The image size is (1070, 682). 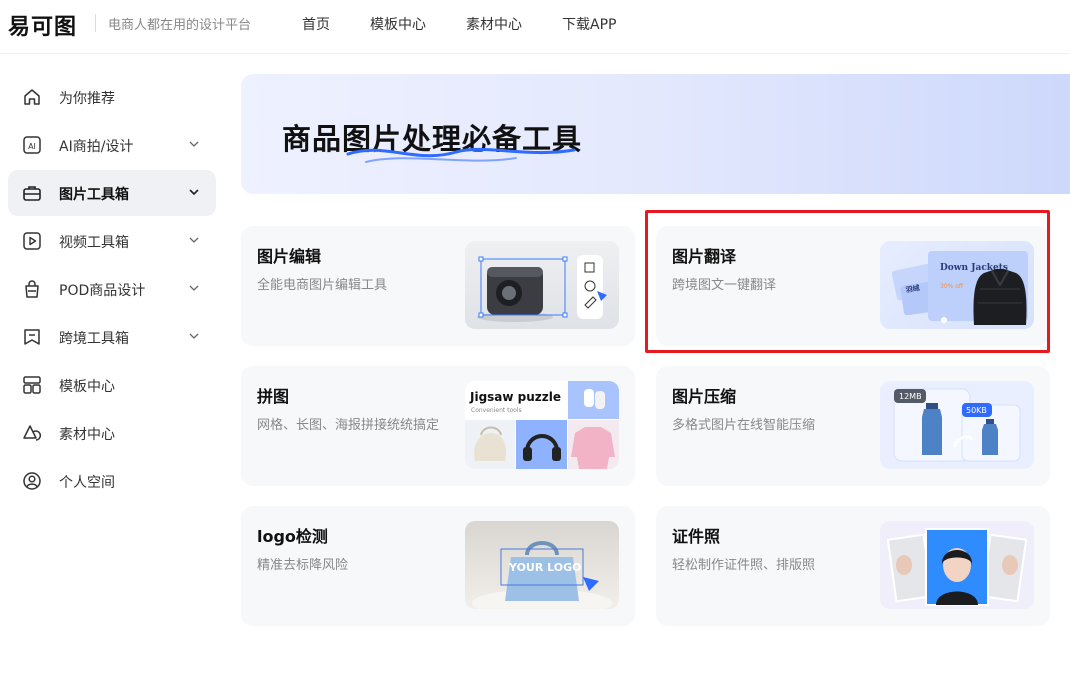 I want to click on sidebar-item-pod-design: POD商品设计, so click(x=112, y=289).